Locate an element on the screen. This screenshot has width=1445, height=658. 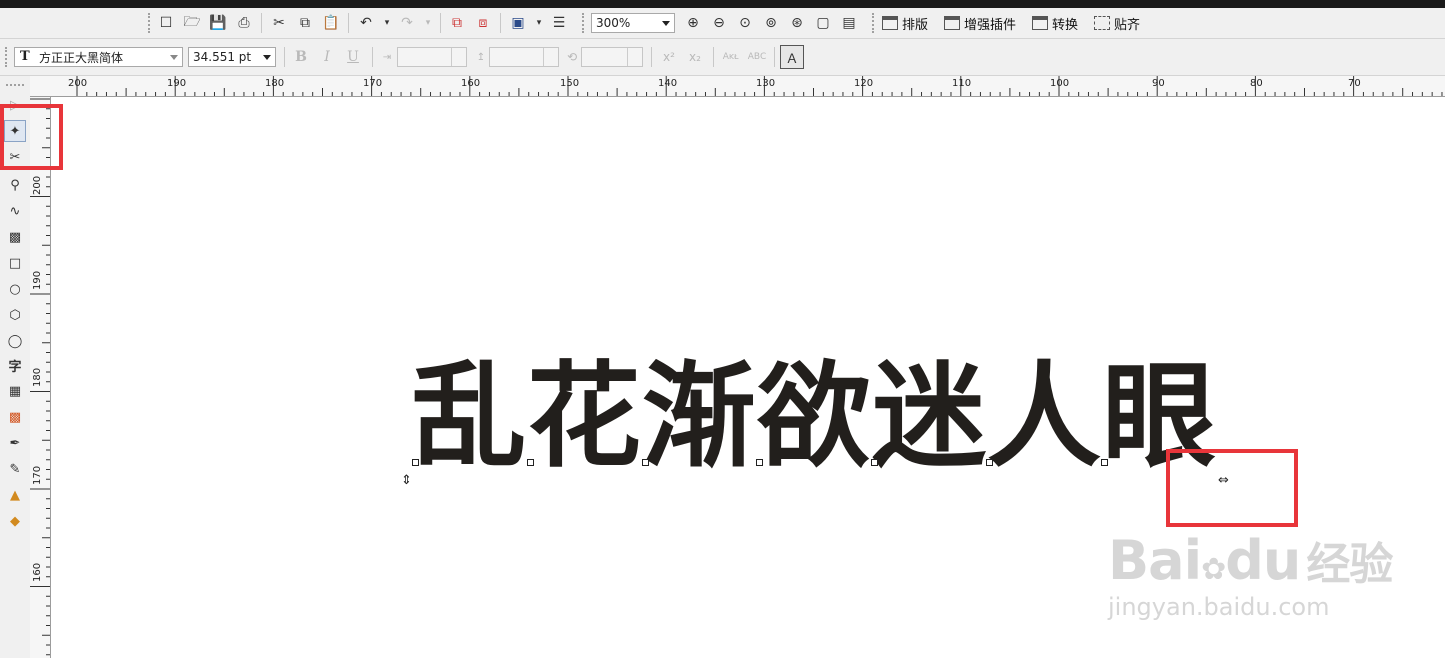
redo-dropdown-icon: ▾ is located at coordinates (428, 23).